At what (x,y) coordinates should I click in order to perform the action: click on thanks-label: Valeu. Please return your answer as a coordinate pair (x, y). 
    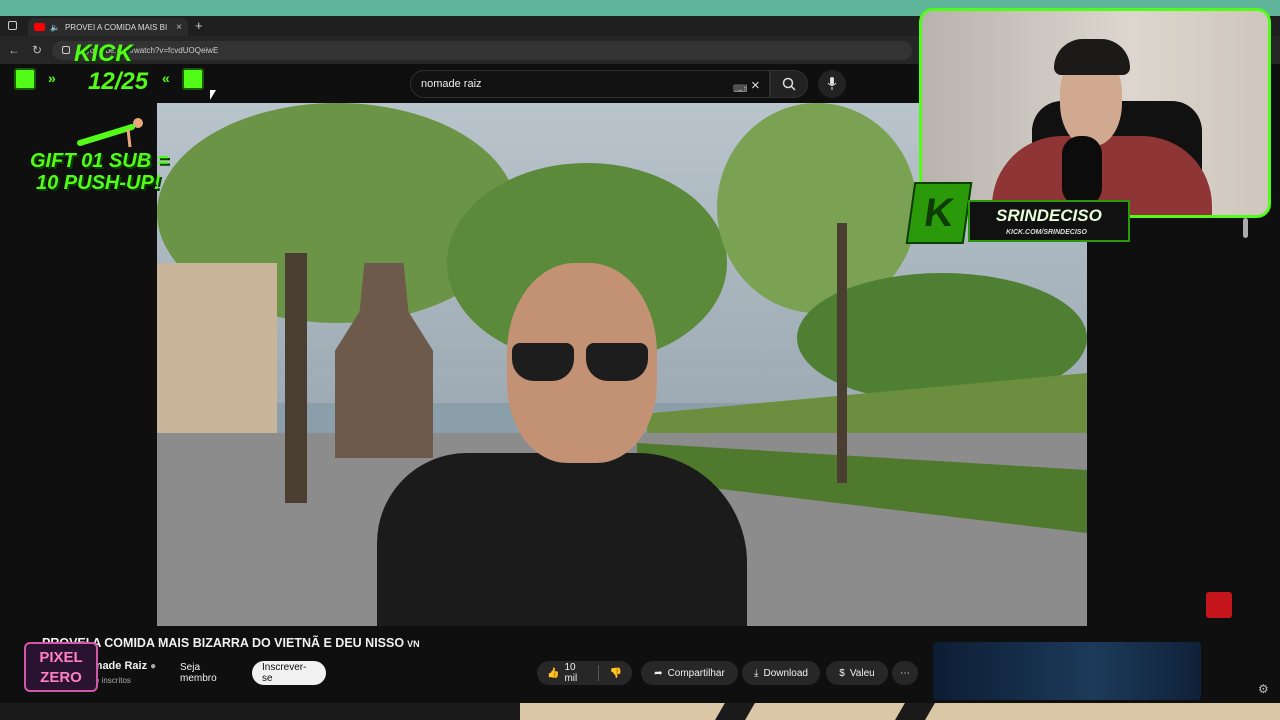
    Looking at the image, I should click on (862, 673).